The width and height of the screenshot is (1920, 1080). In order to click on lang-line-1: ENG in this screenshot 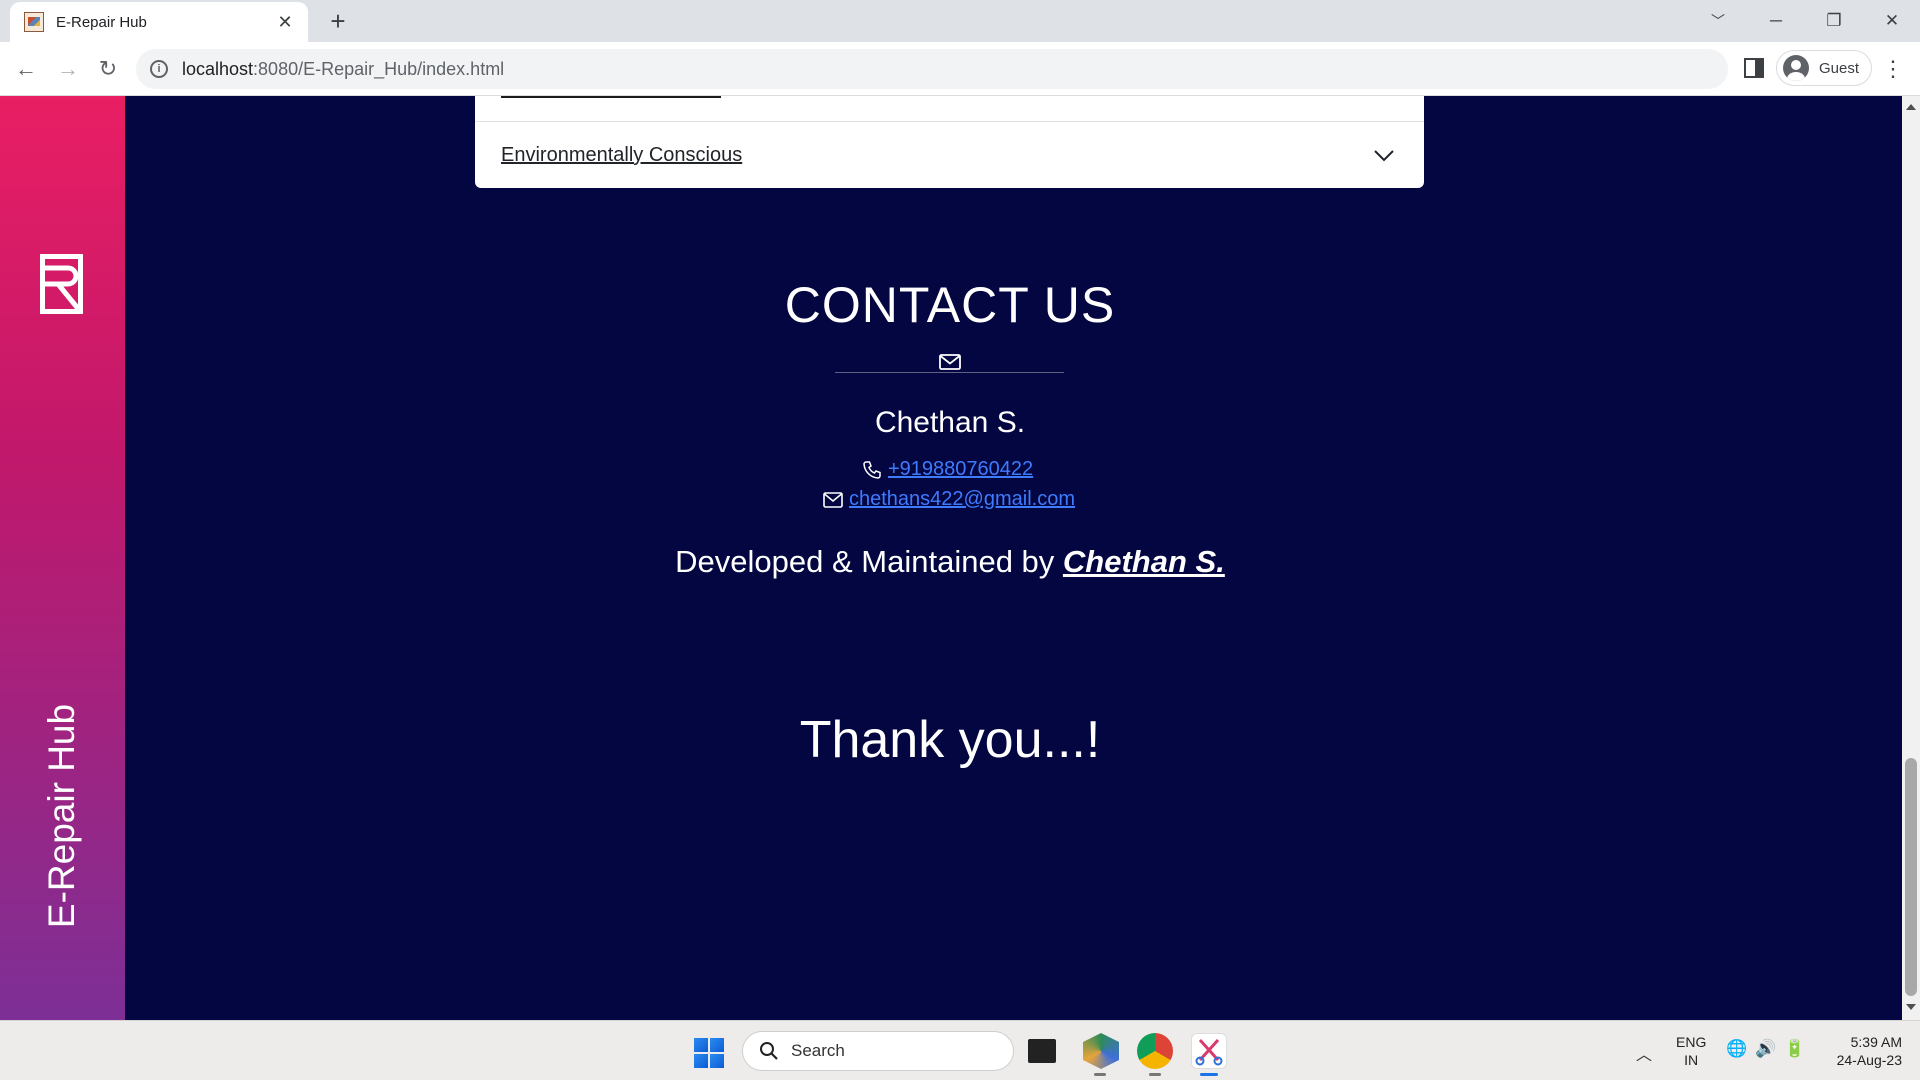, I will do `click(1691, 1042)`.